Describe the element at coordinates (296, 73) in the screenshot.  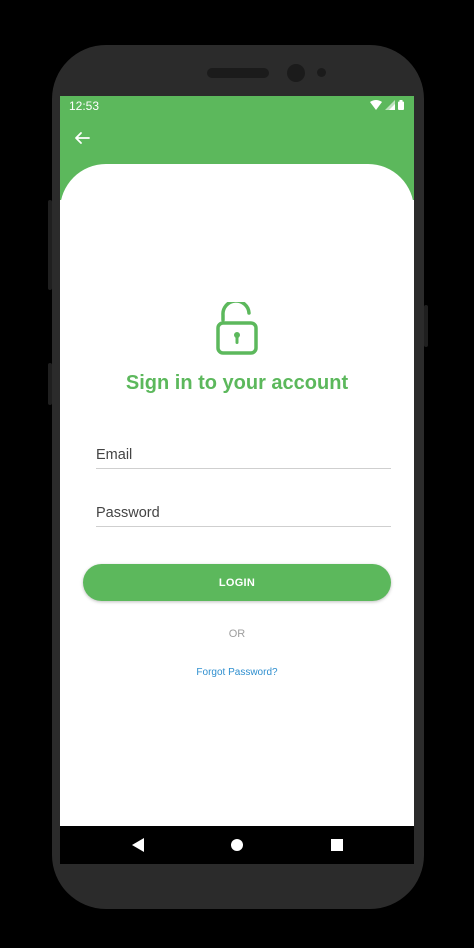
I see `front-camera` at that location.